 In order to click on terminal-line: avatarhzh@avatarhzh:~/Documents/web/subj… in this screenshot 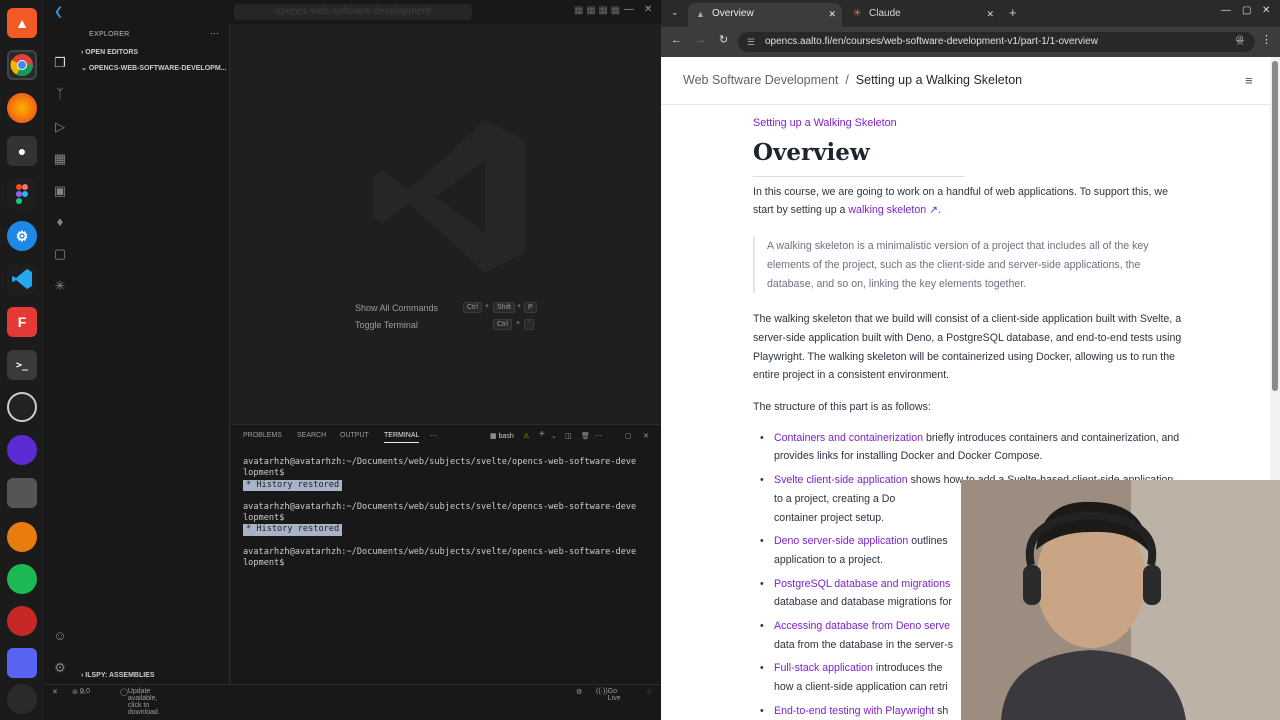, I will do `click(449, 468)`.